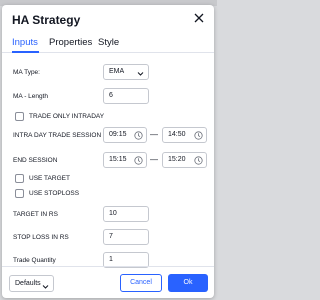  What do you see at coordinates (177, 134) in the screenshot?
I see `intraday-session-end-value: 14:50` at bounding box center [177, 134].